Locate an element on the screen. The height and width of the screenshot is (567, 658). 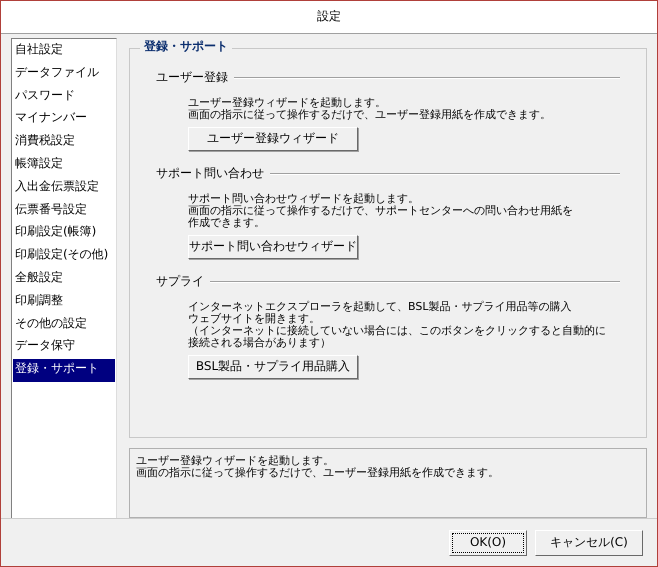
sidebar-item: パスワード is located at coordinates (64, 97).